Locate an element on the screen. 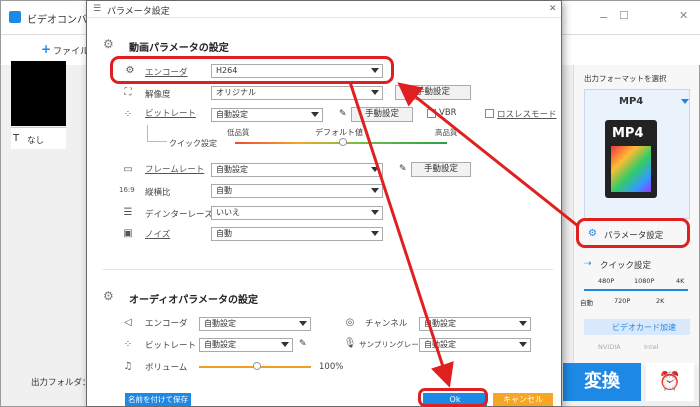 The width and height of the screenshot is (700, 407). arrow-to-encoder is located at coordinates (488, 155).